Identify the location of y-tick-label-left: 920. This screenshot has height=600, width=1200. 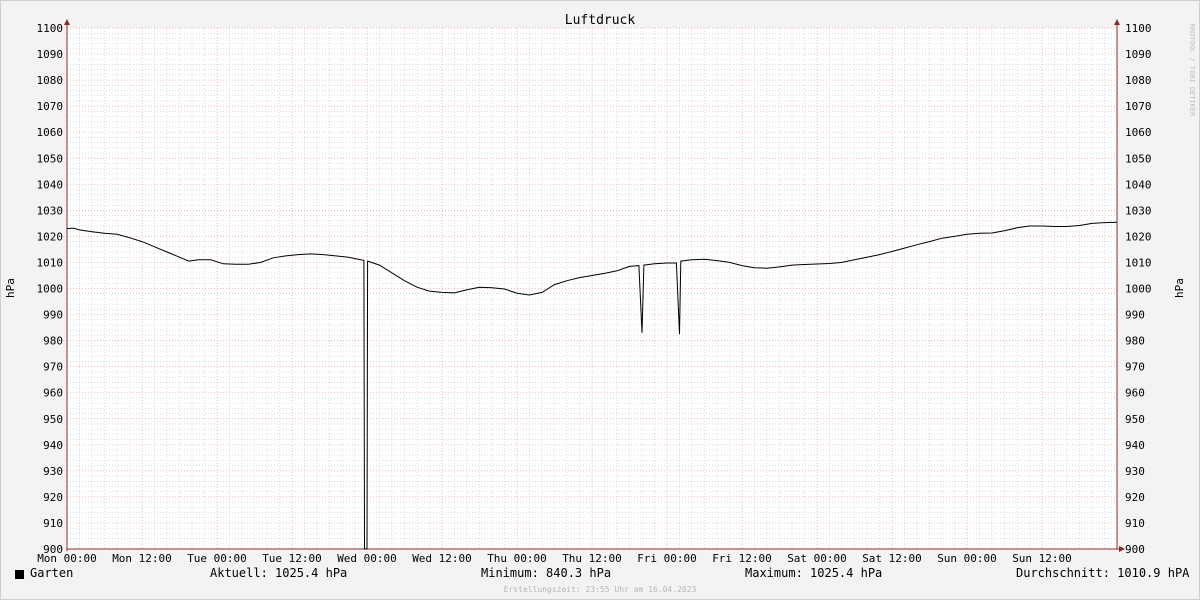
(53, 497).